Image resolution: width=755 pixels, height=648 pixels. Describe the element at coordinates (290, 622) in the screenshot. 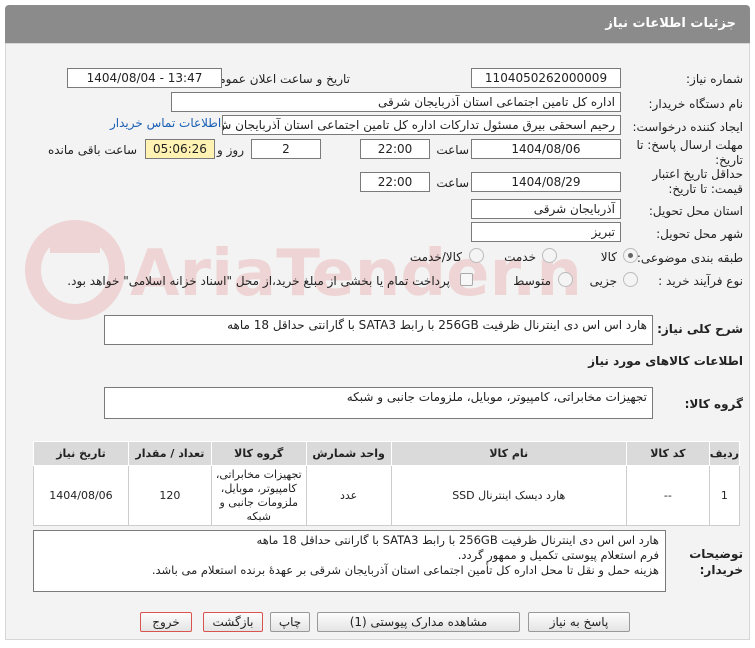

I see `print-button: چاپ` at that location.